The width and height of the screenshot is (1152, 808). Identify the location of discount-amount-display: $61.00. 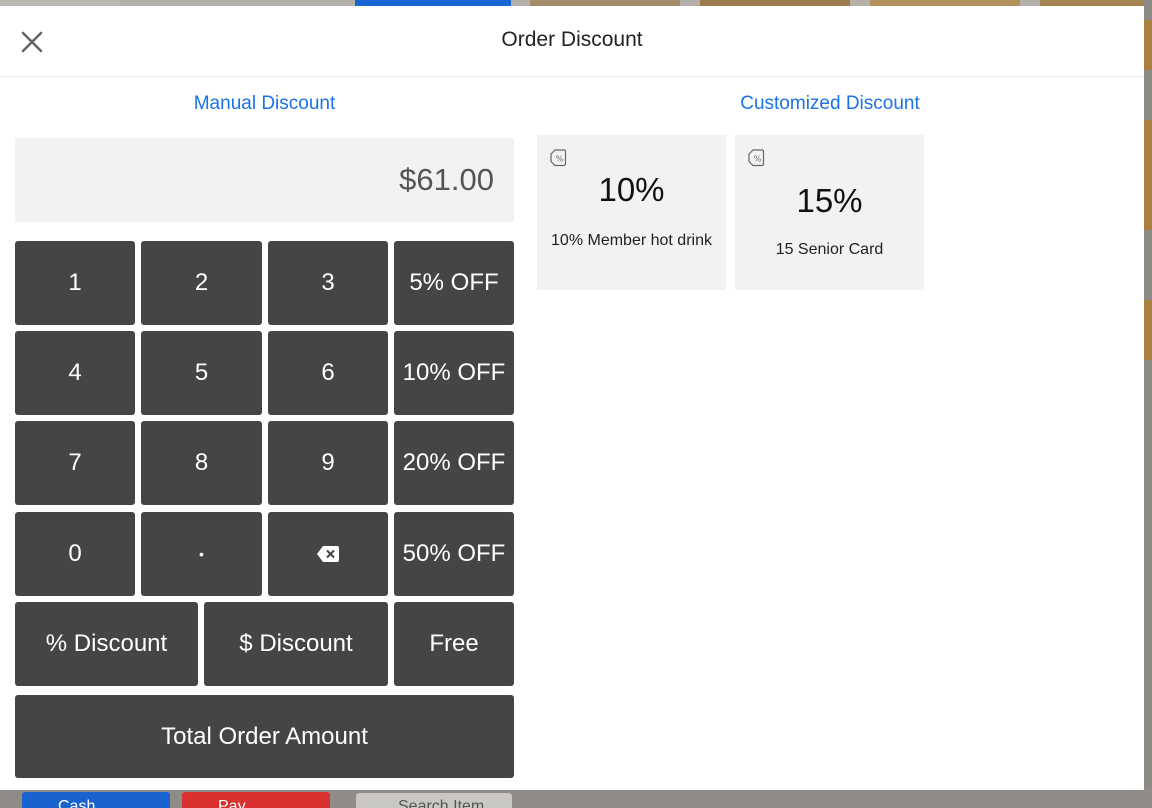
(264, 180).